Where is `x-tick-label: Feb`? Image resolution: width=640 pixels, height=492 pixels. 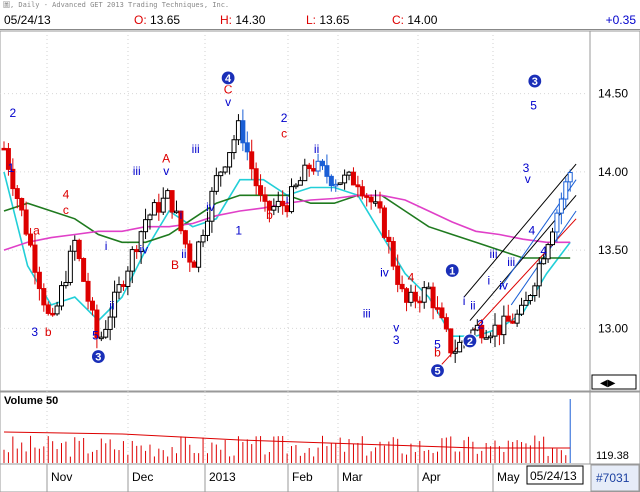 x-tick-label: Feb is located at coordinates (302, 477).